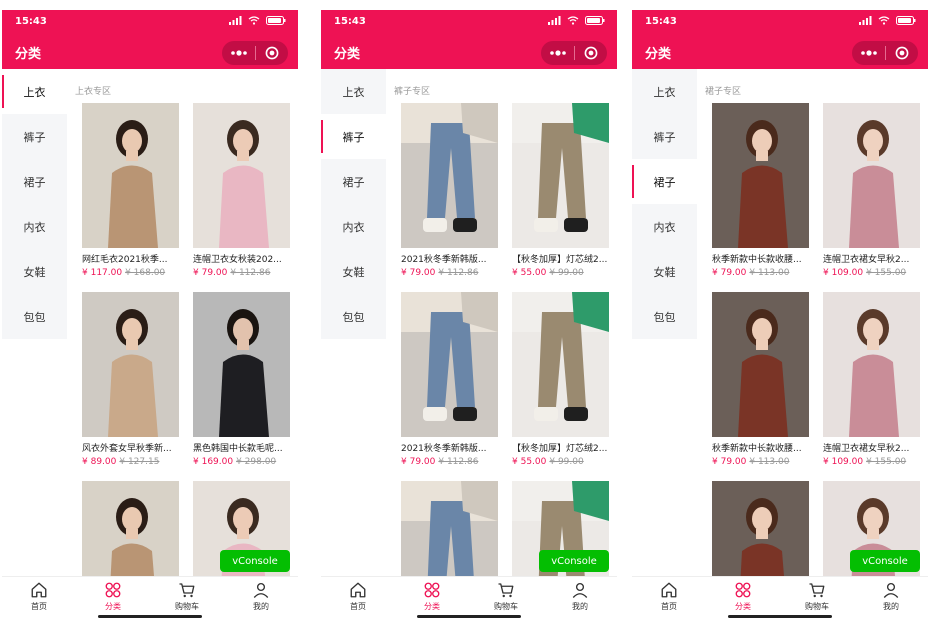  Describe the element at coordinates (235, 20) in the screenshot. I see `signal-icon` at that location.